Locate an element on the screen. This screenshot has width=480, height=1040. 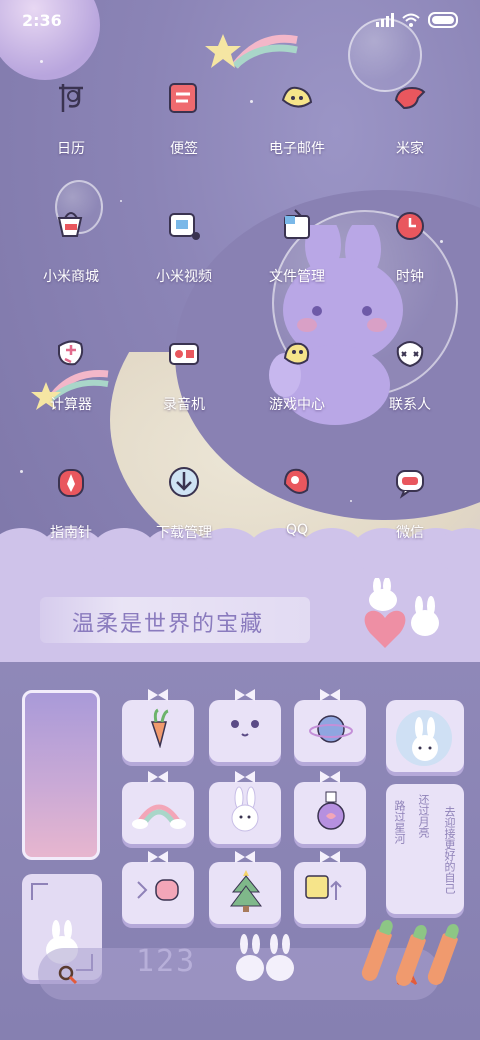
download-icon is located at coordinates (184, 482).